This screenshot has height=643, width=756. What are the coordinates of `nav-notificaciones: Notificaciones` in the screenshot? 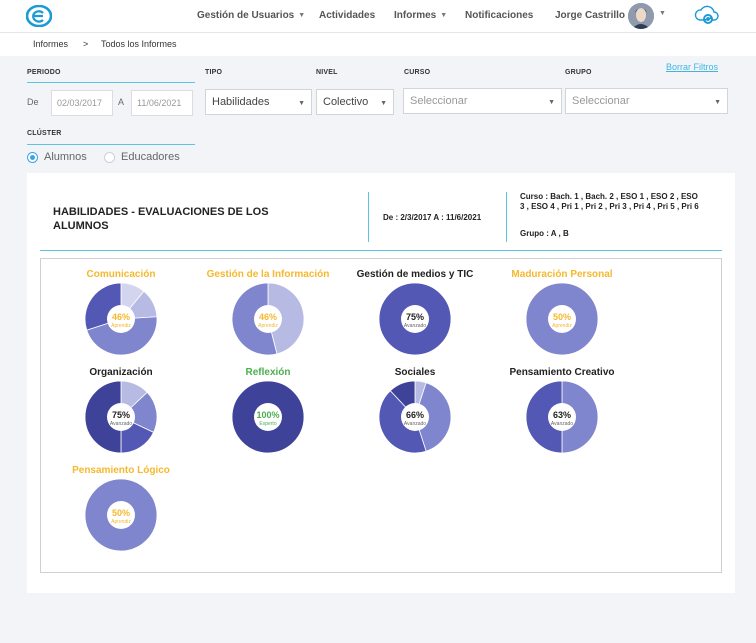 It's located at (499, 15).